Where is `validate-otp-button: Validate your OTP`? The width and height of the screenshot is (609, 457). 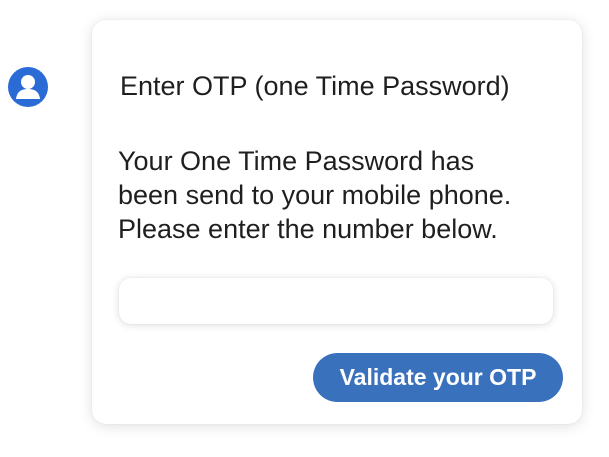
validate-otp-button: Validate your OTP is located at coordinates (438, 377).